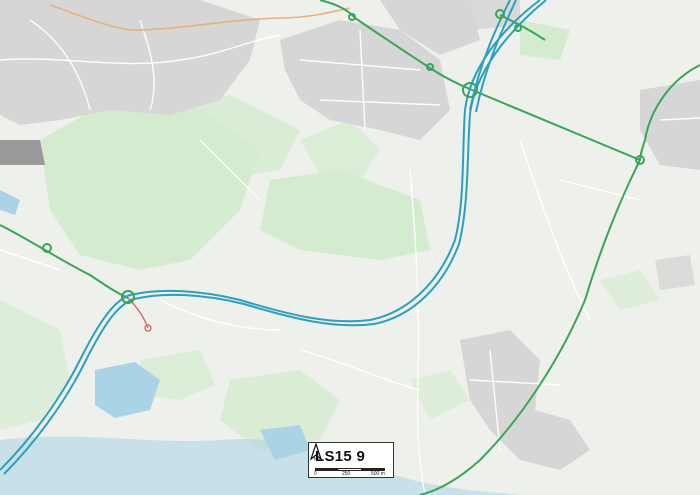  Describe the element at coordinates (378, 474) in the screenshot. I see `scale-tick-2: 500 m` at that location.